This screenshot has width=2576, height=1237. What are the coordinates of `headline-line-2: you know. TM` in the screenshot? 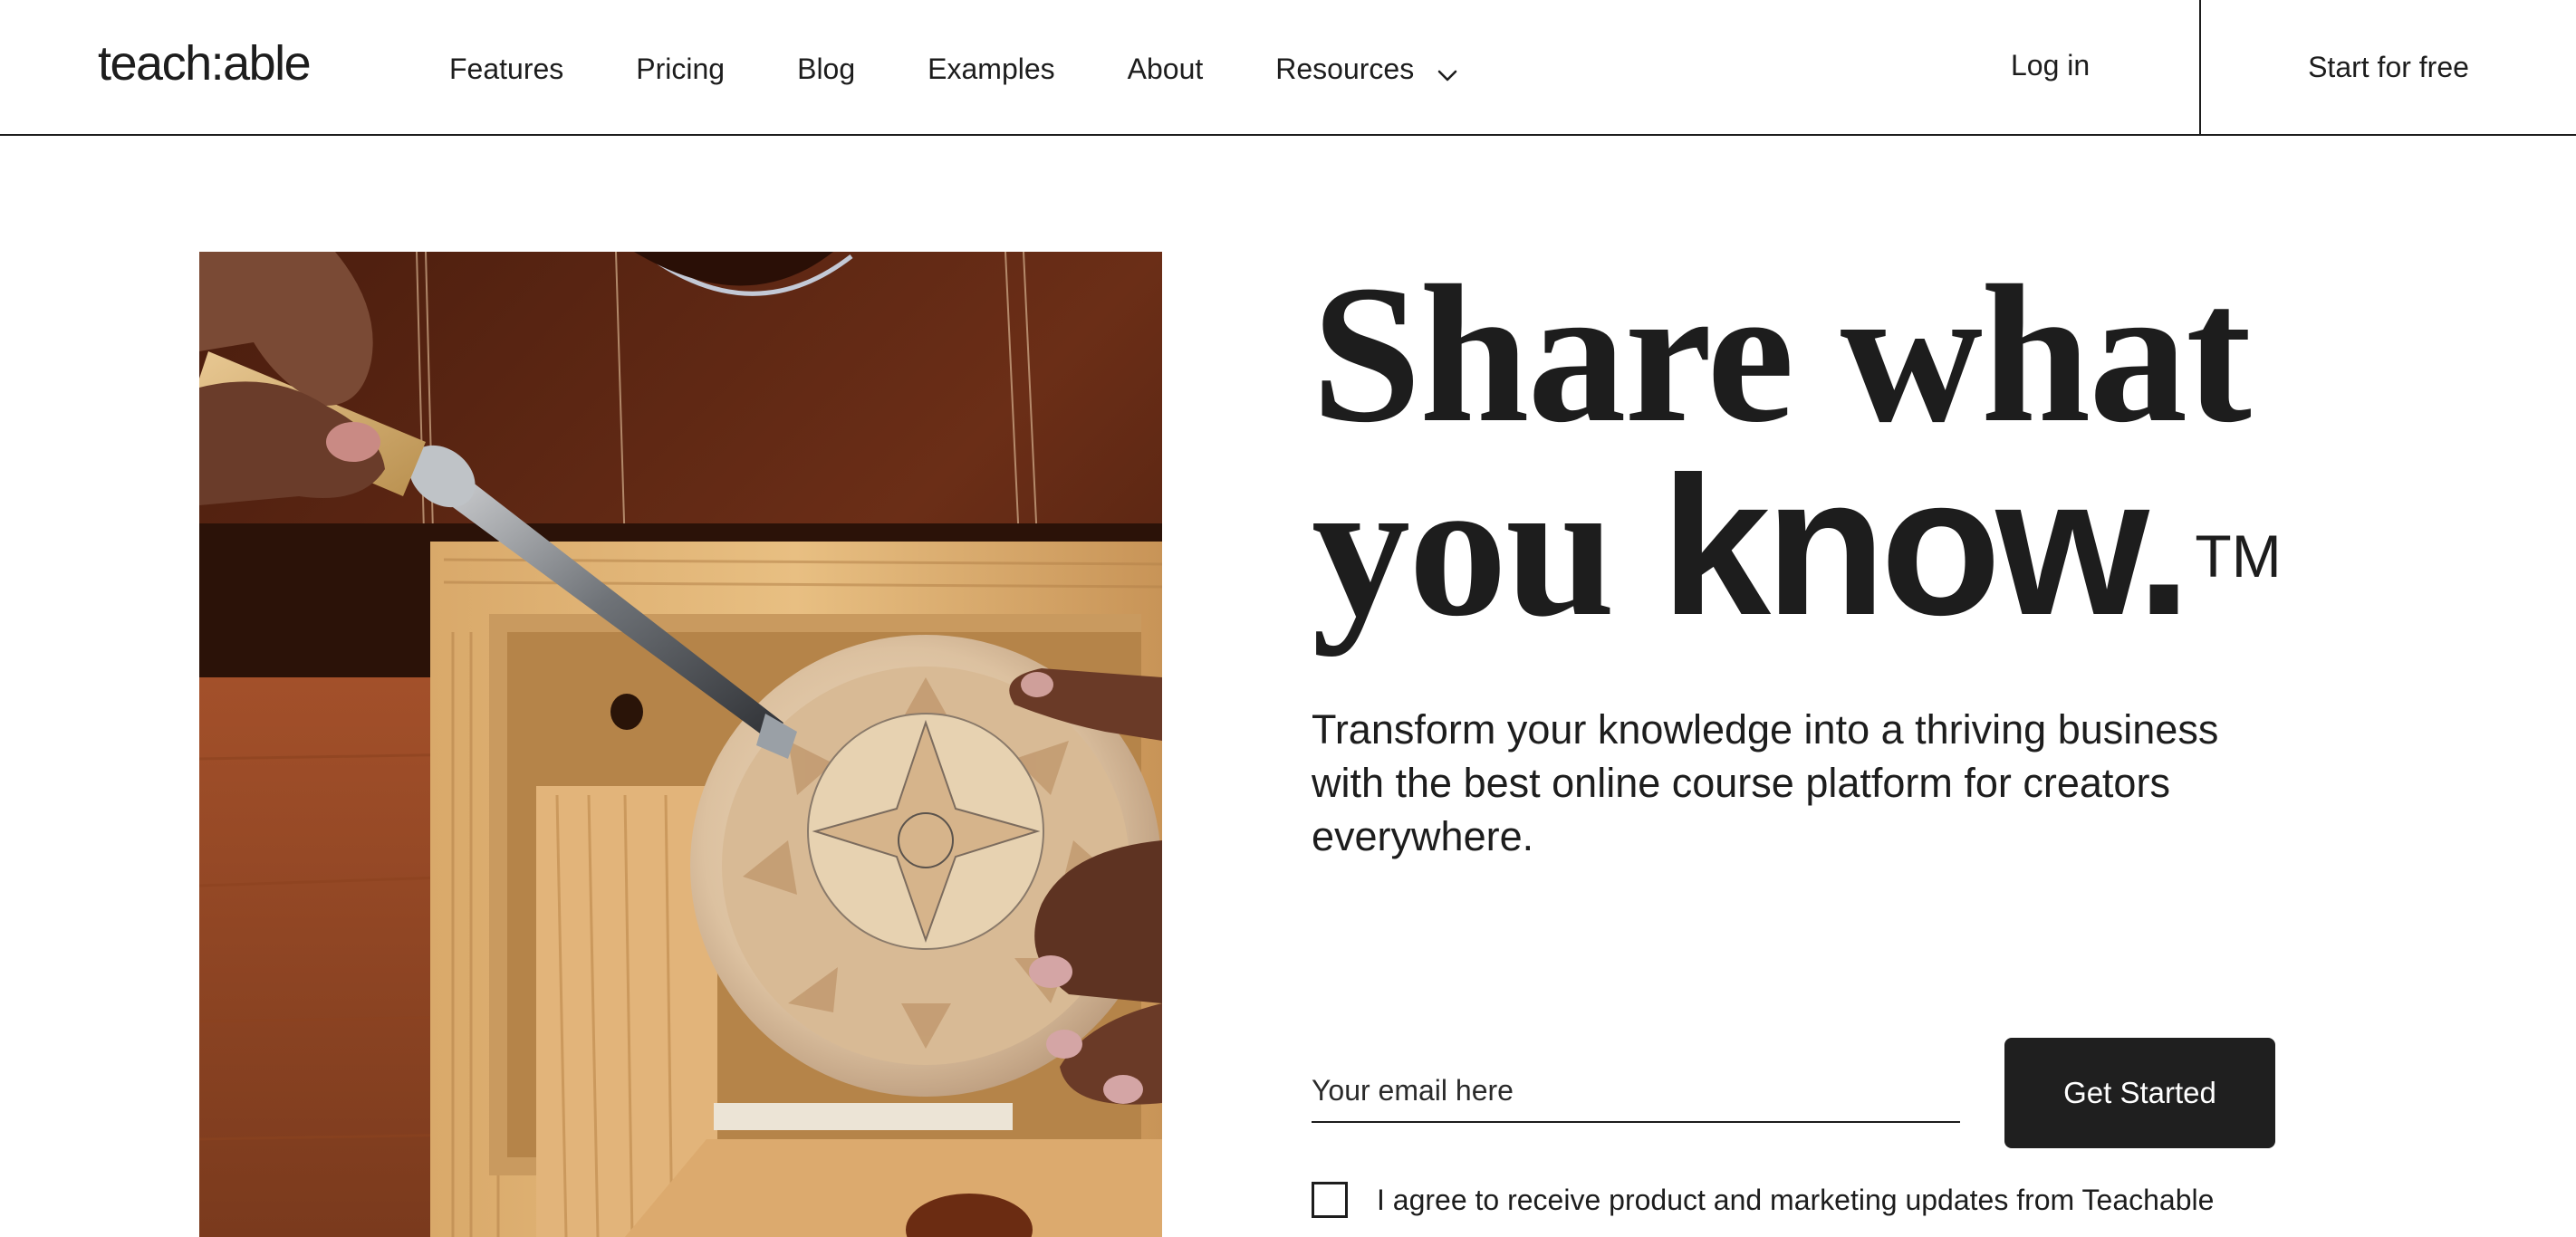 It's located at (1855, 547).